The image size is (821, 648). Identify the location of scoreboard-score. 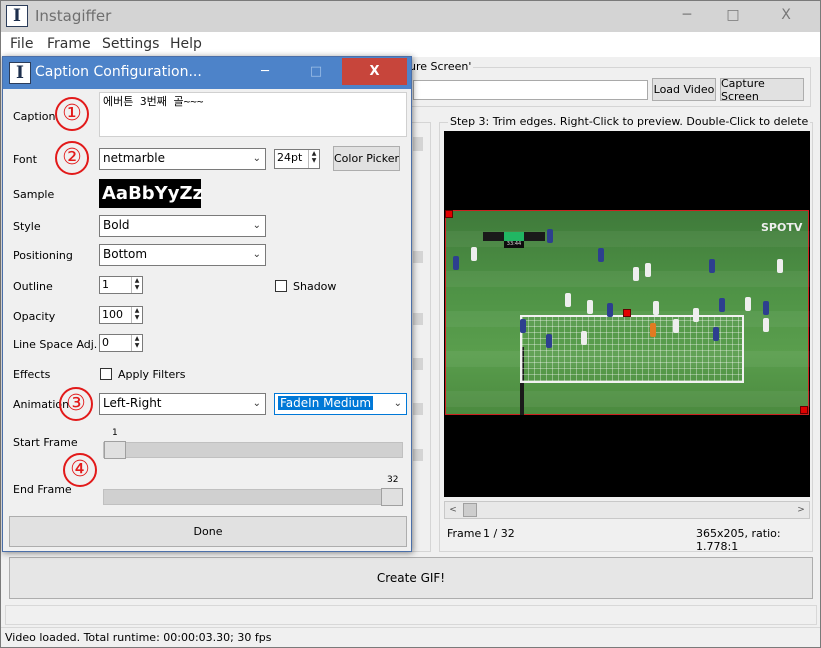
(514, 236).